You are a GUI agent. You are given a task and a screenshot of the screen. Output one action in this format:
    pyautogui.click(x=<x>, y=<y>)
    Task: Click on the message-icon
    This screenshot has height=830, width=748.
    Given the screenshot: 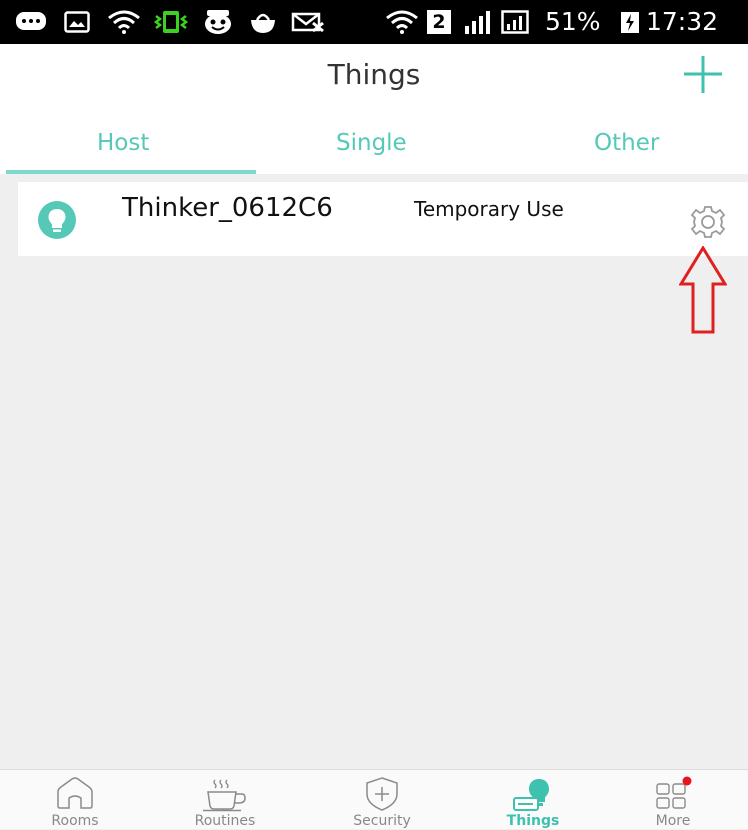 What is the action you would take?
    pyautogui.click(x=31, y=22)
    